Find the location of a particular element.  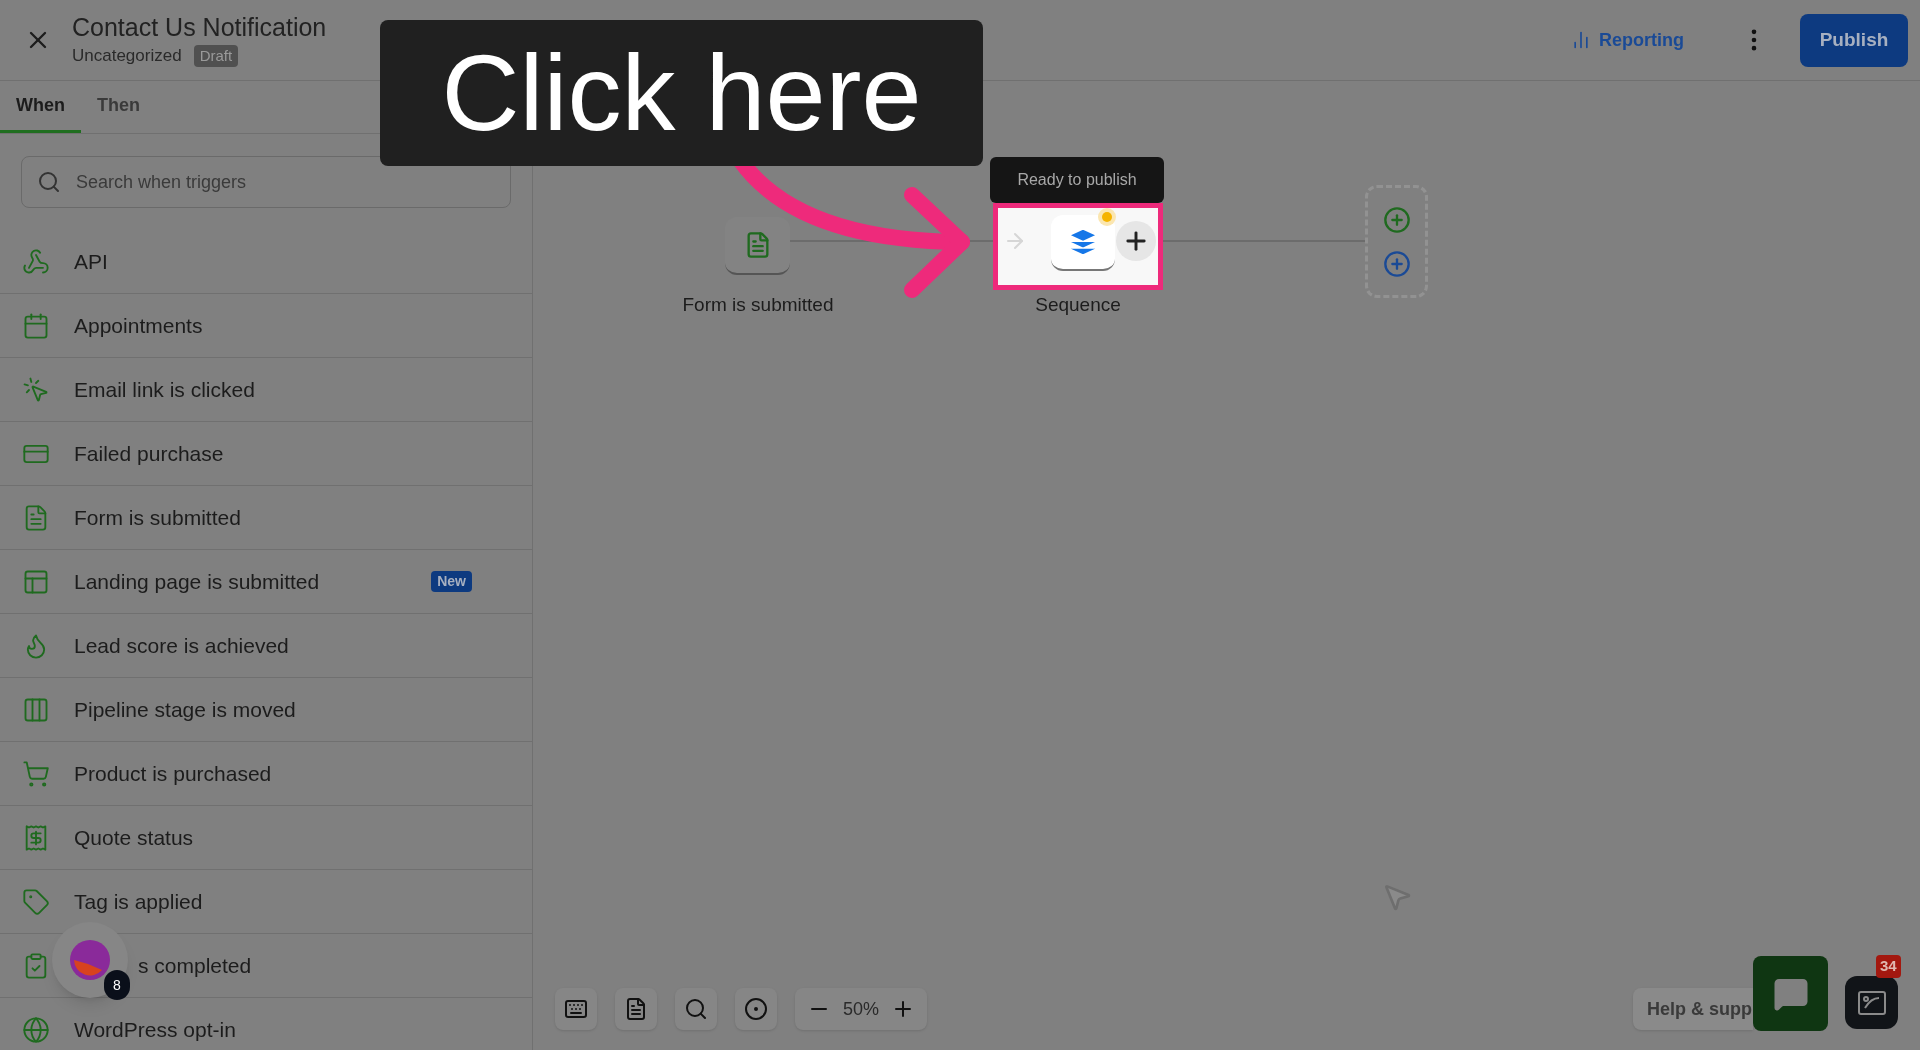

keyboard-button is located at coordinates (576, 1009).